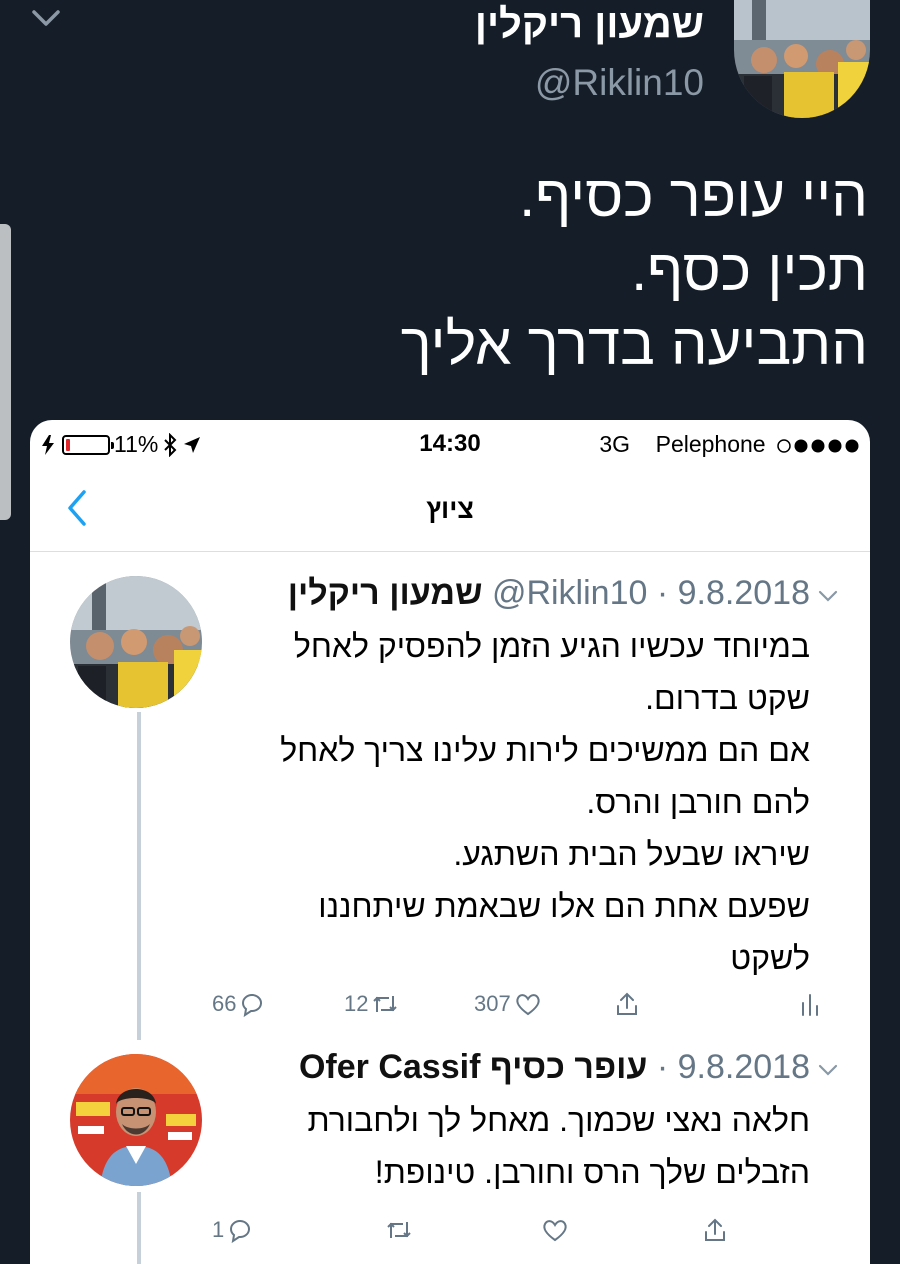  I want to click on retweet-button: 12, so click(372, 1004).